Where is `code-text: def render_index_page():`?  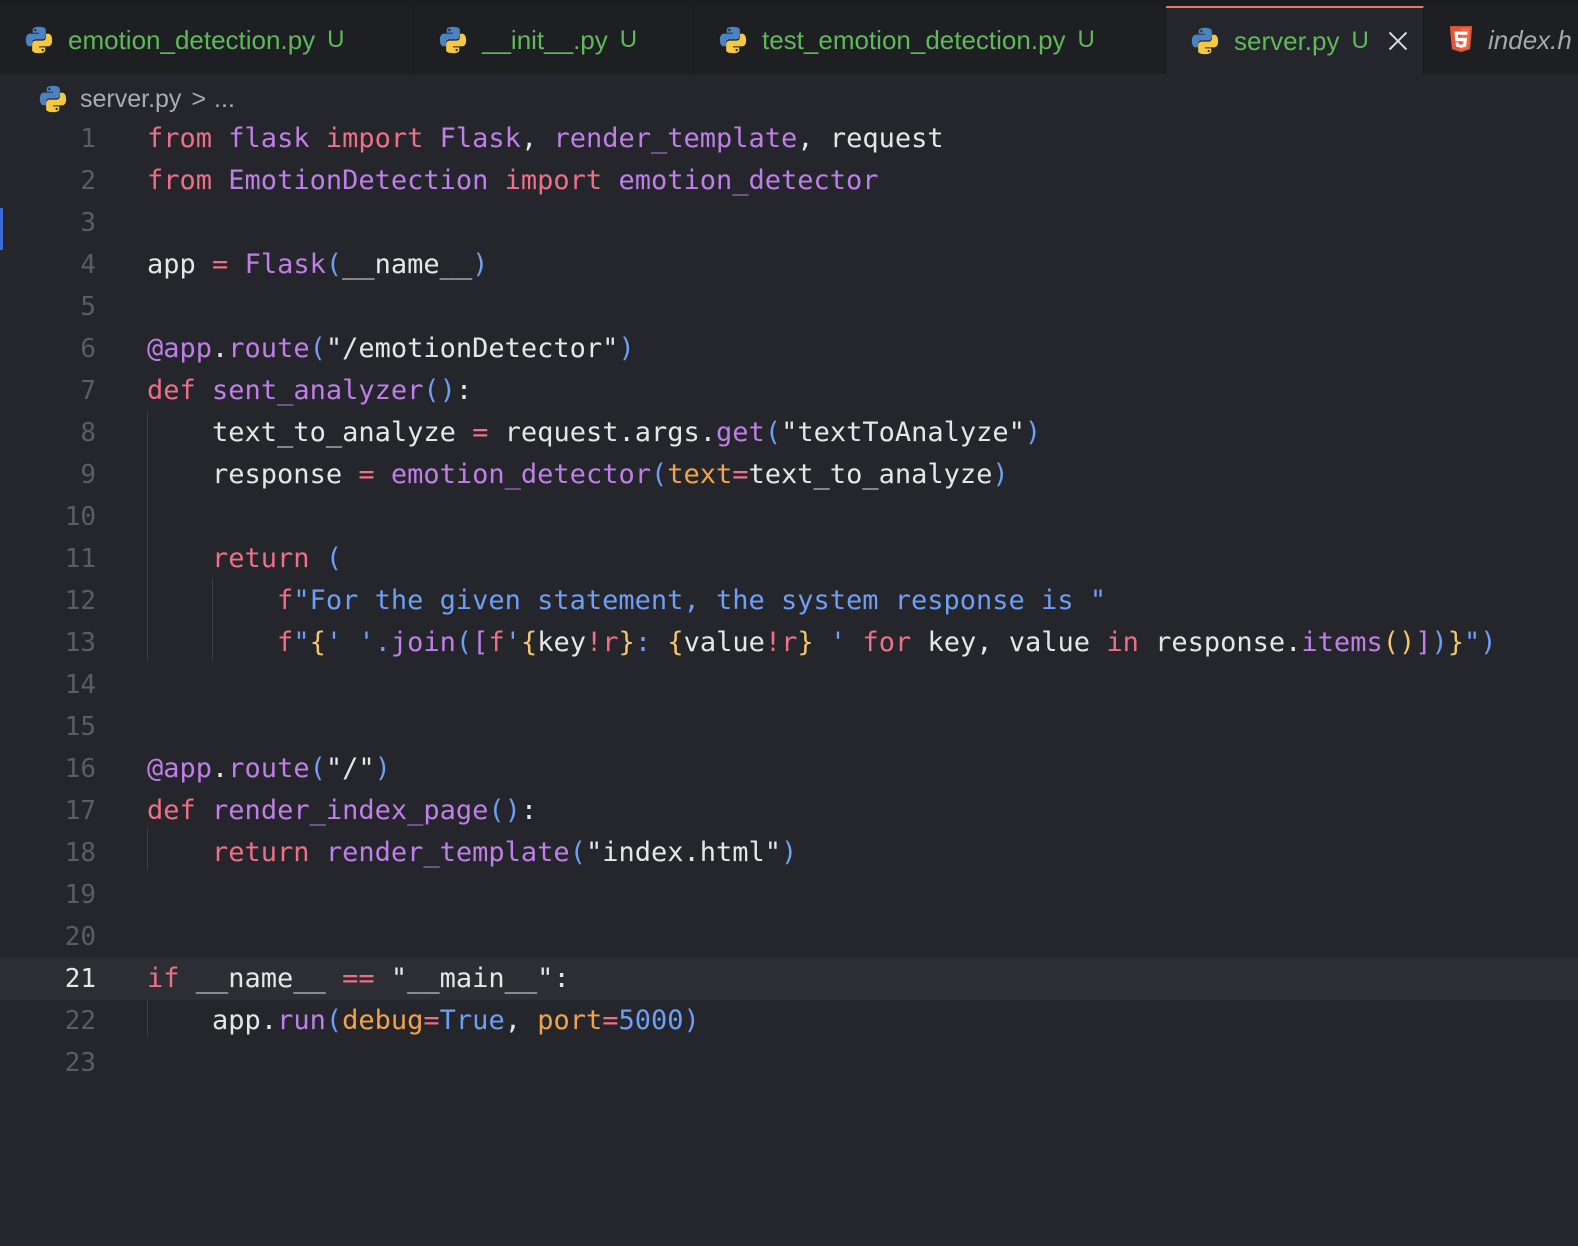 code-text: def render_index_page(): is located at coordinates (342, 810).